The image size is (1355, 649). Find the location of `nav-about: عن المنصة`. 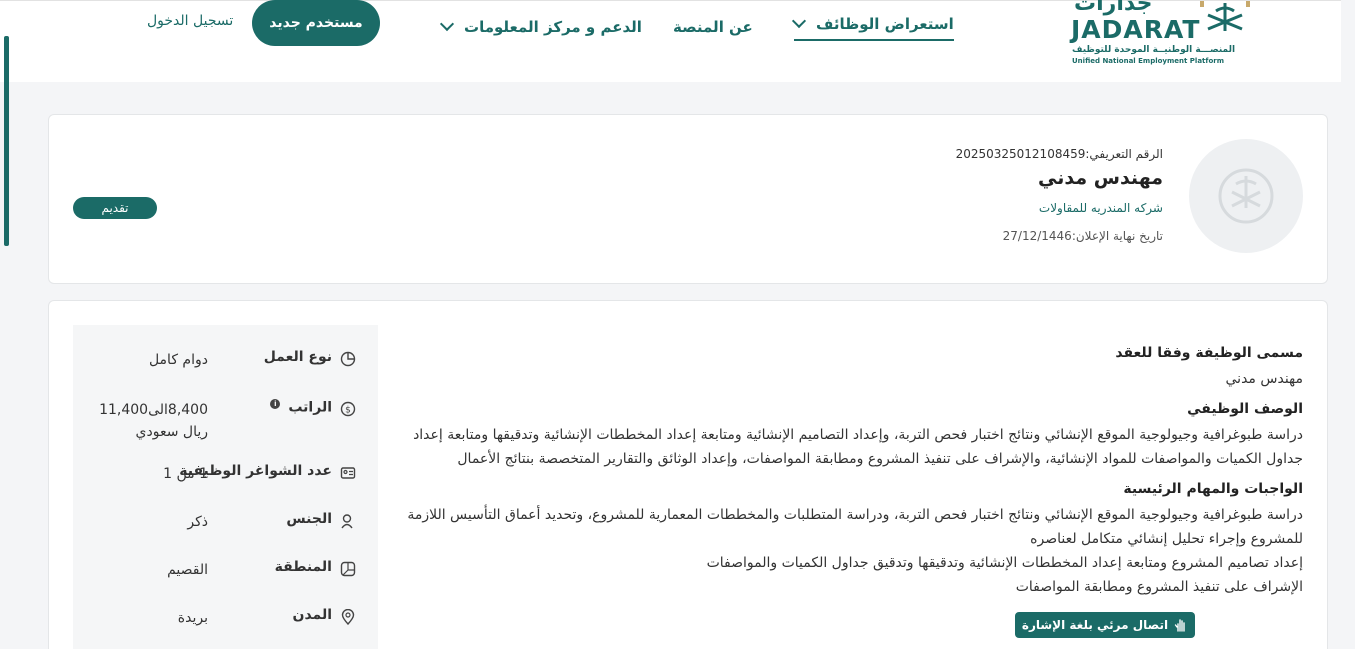

nav-about: عن المنصة is located at coordinates (713, 27).